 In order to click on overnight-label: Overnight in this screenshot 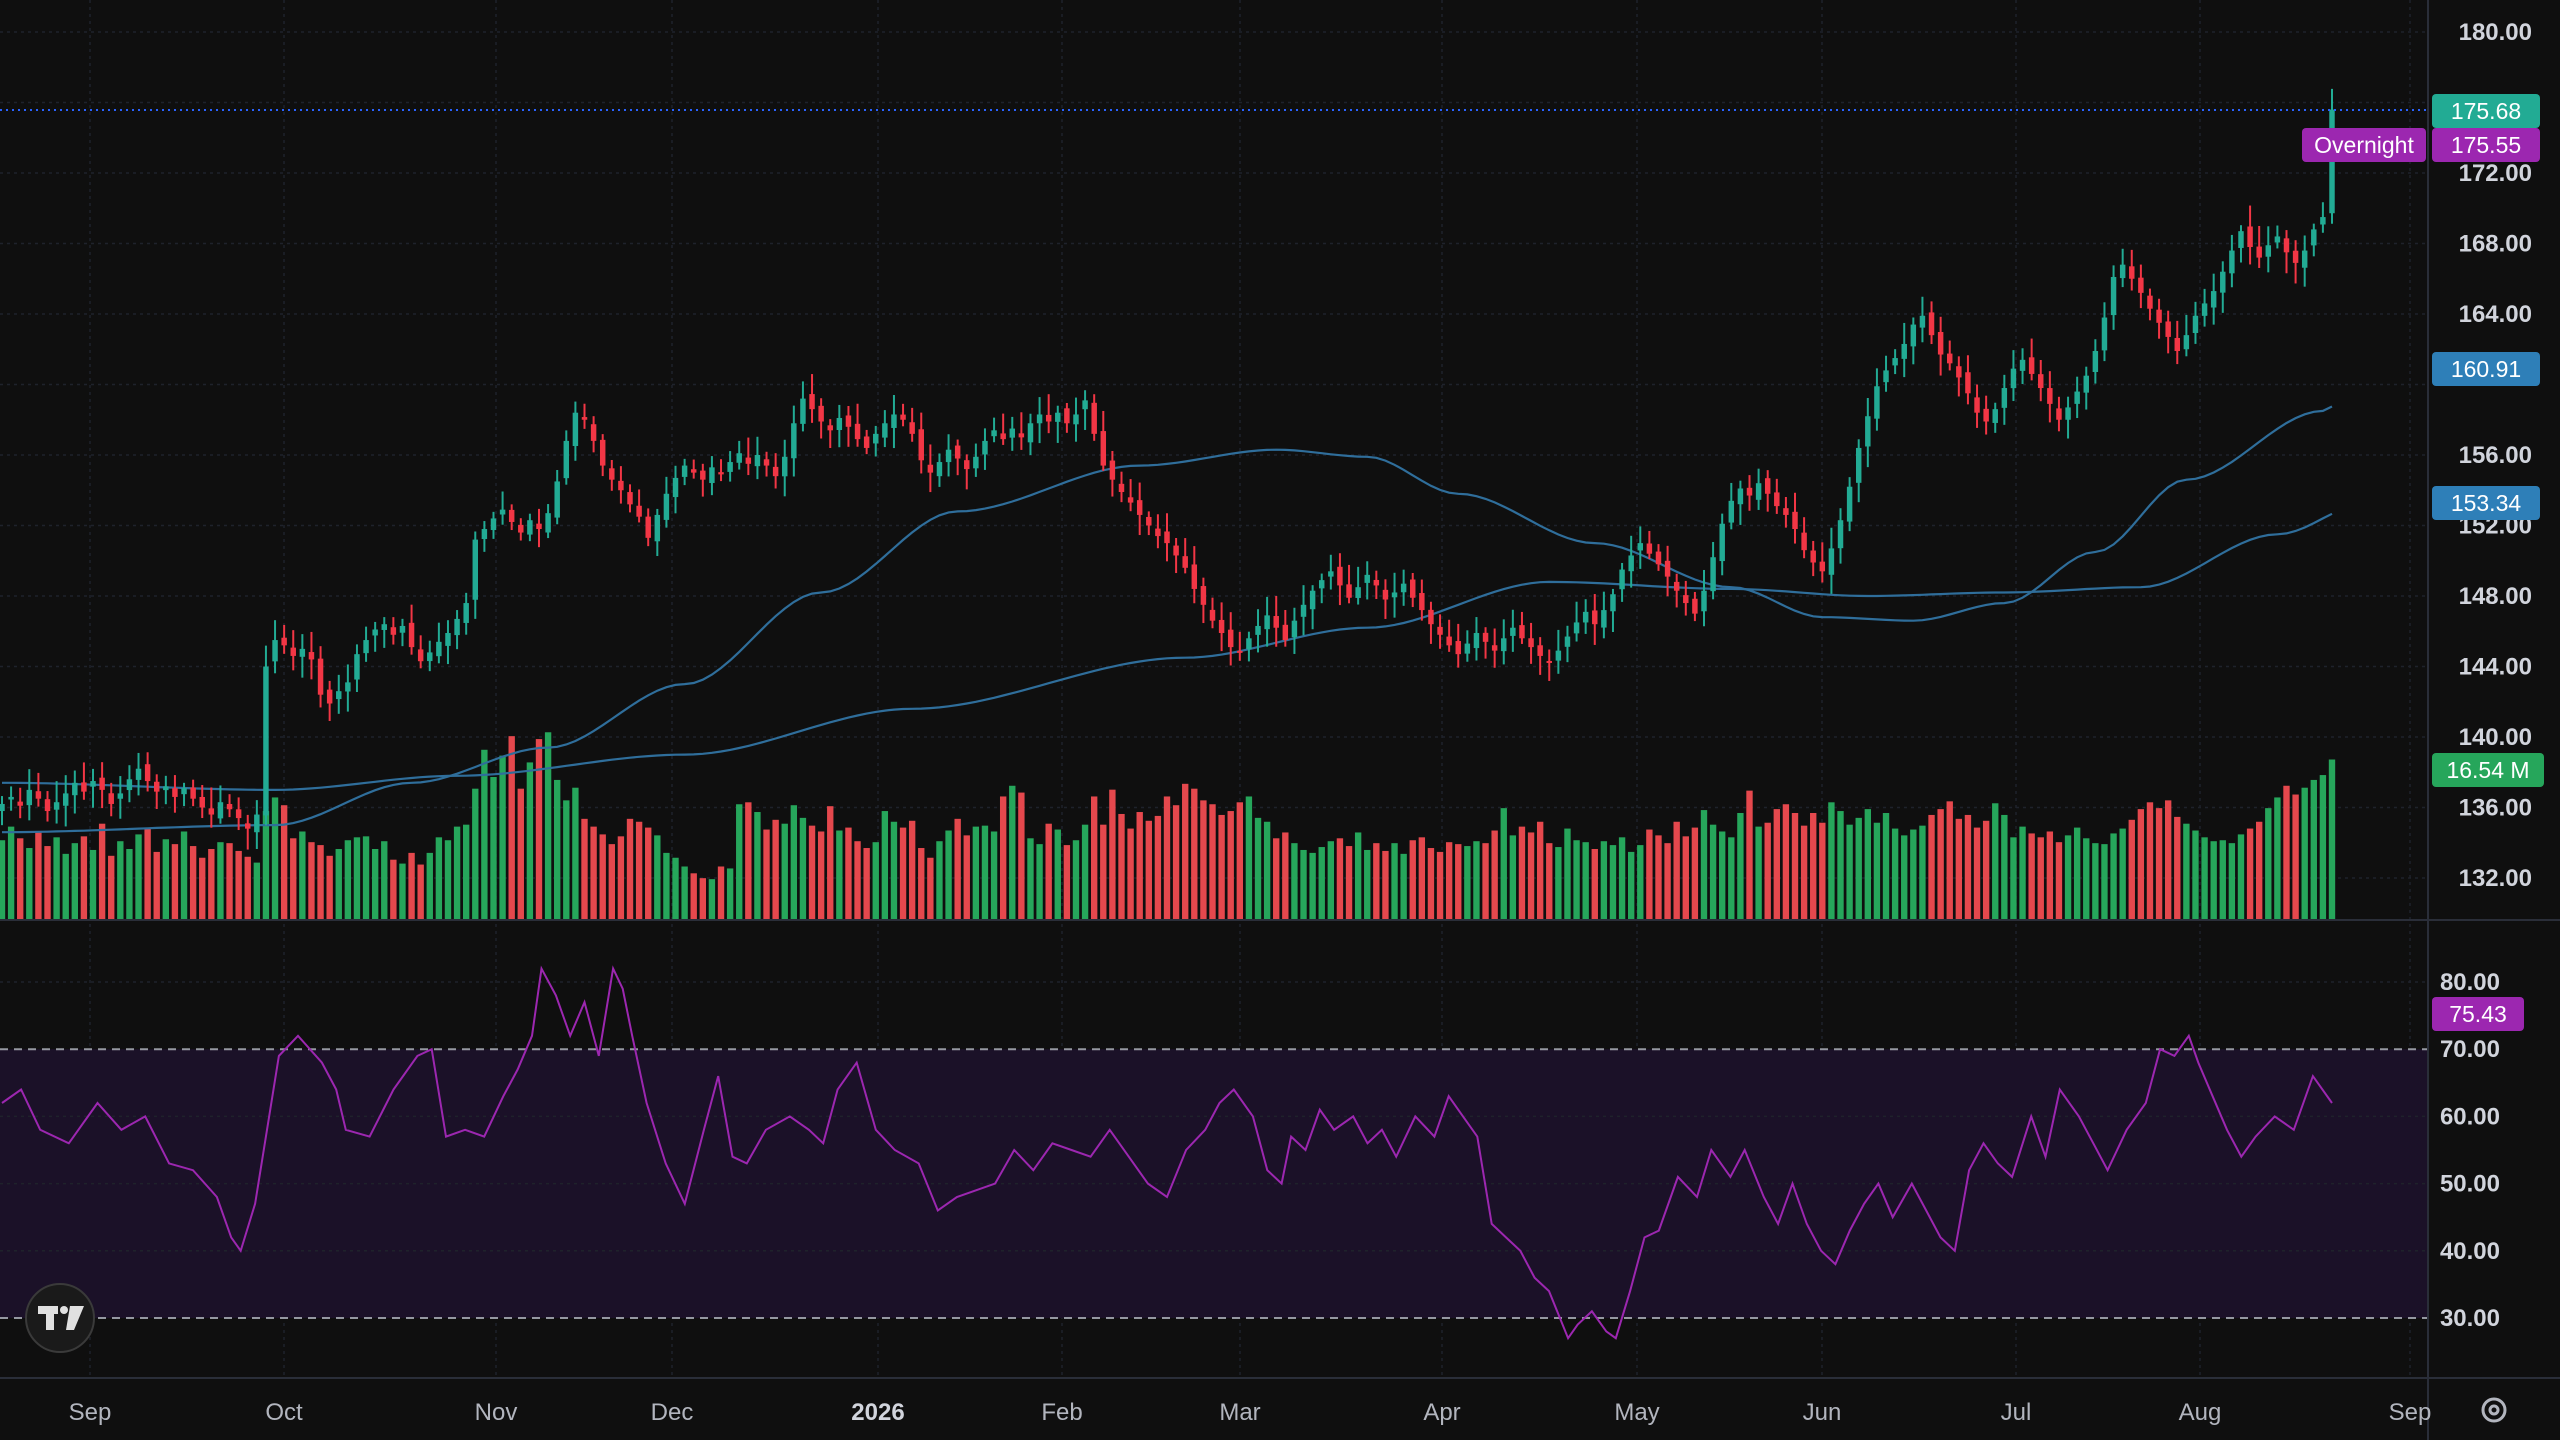, I will do `click(2364, 145)`.